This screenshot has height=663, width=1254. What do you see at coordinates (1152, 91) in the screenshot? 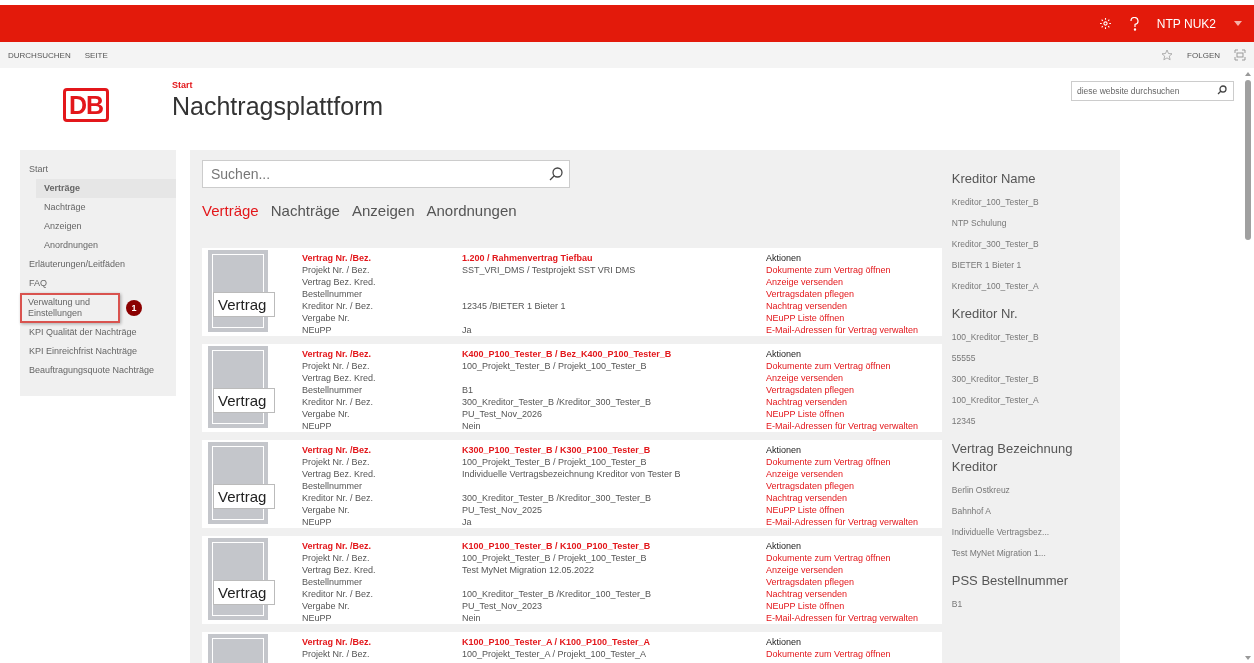
I see `site-search-field: diese website durchsuchen` at bounding box center [1152, 91].